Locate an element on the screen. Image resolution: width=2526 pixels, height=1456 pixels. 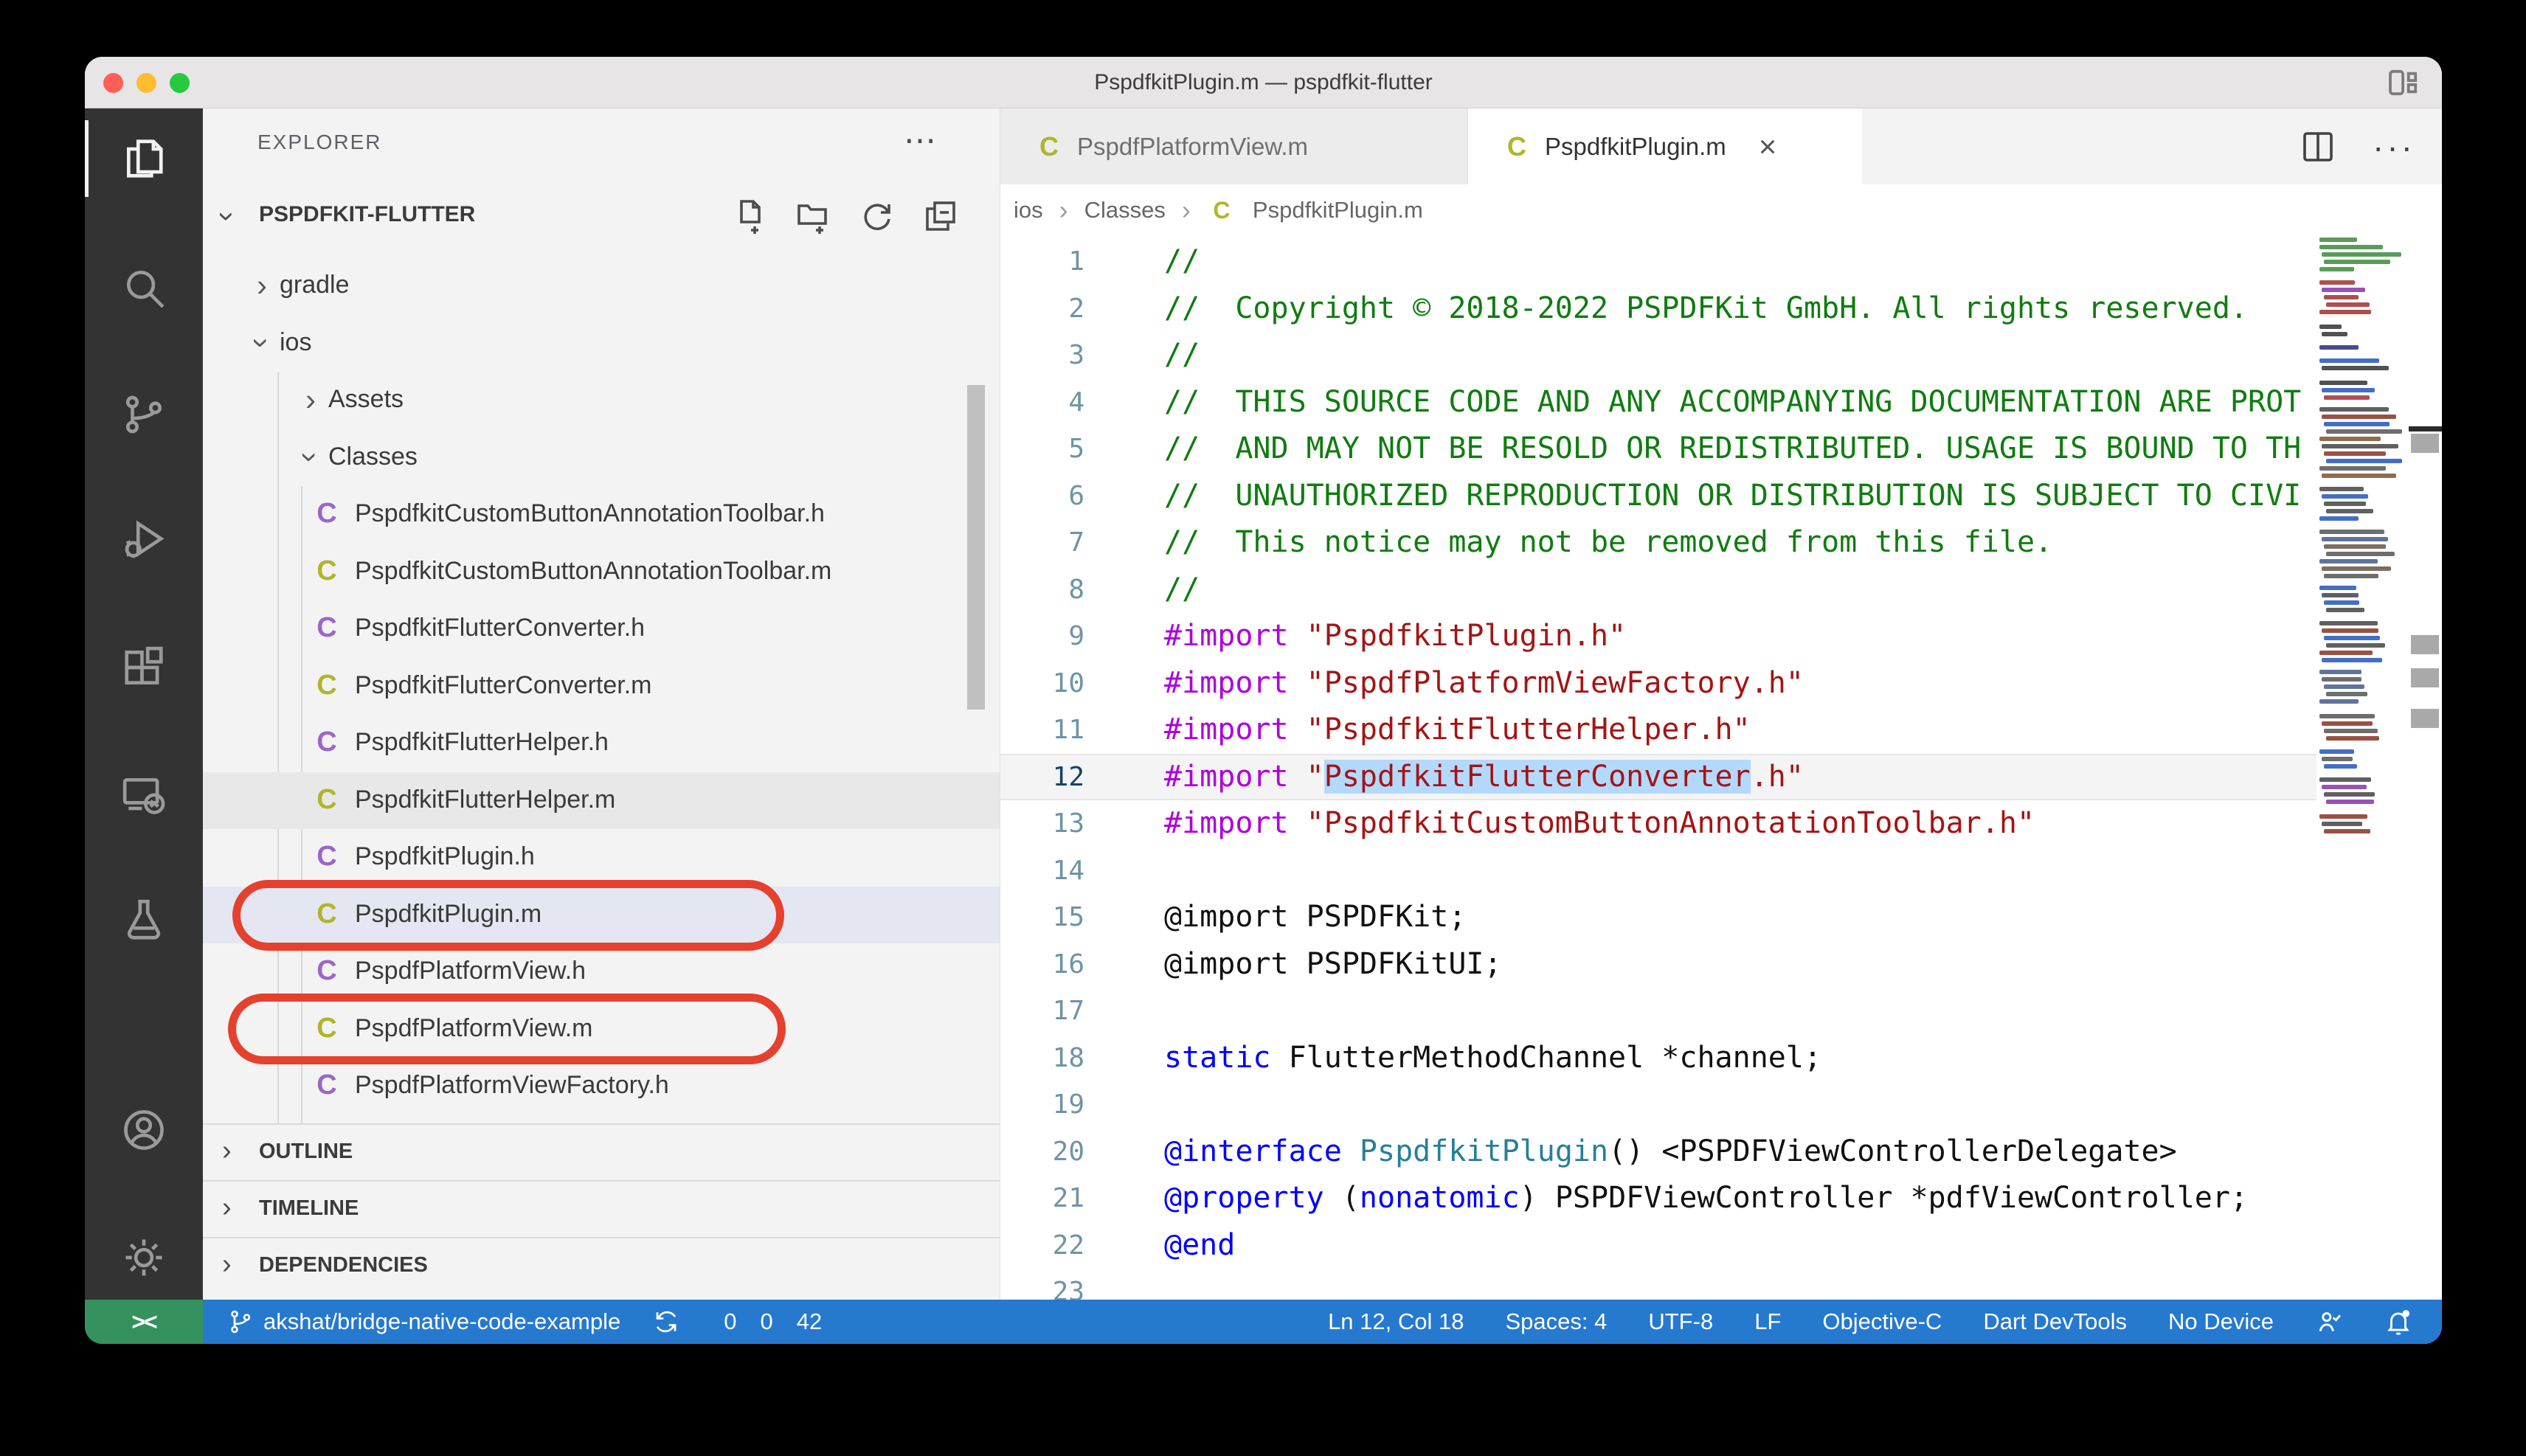
code-line-3: 3 // is located at coordinates (1658, 355).